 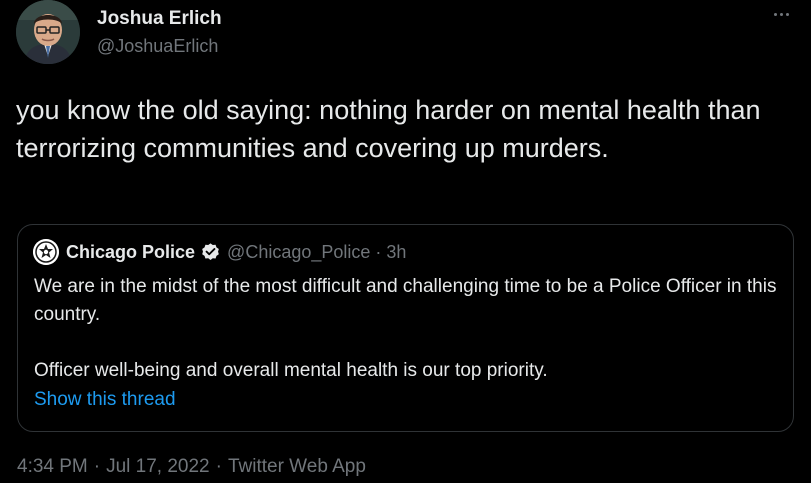 I want to click on avatar-image, so click(x=48, y=32).